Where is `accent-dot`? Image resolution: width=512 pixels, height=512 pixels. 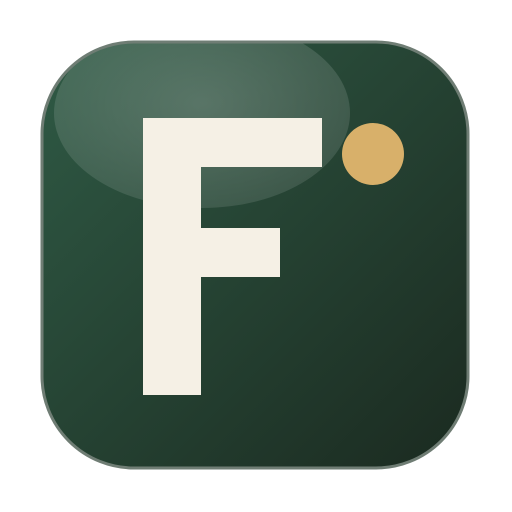 accent-dot is located at coordinates (373, 154).